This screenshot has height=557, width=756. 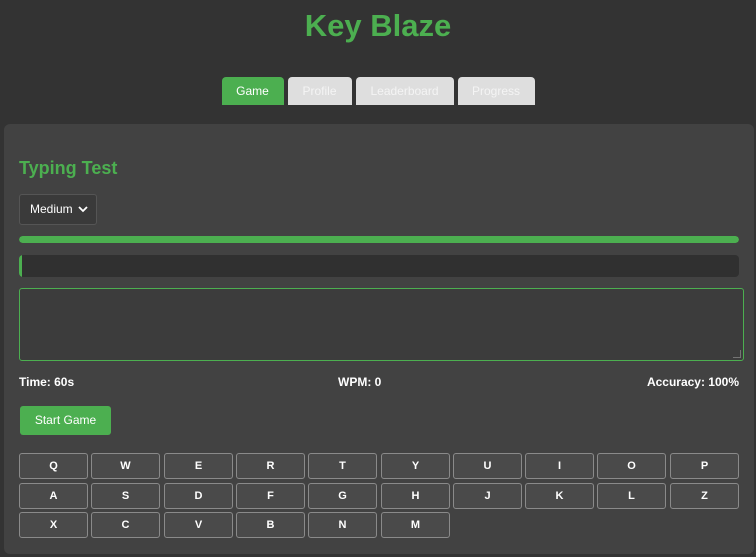 I want to click on key-j: J, so click(x=487, y=496).